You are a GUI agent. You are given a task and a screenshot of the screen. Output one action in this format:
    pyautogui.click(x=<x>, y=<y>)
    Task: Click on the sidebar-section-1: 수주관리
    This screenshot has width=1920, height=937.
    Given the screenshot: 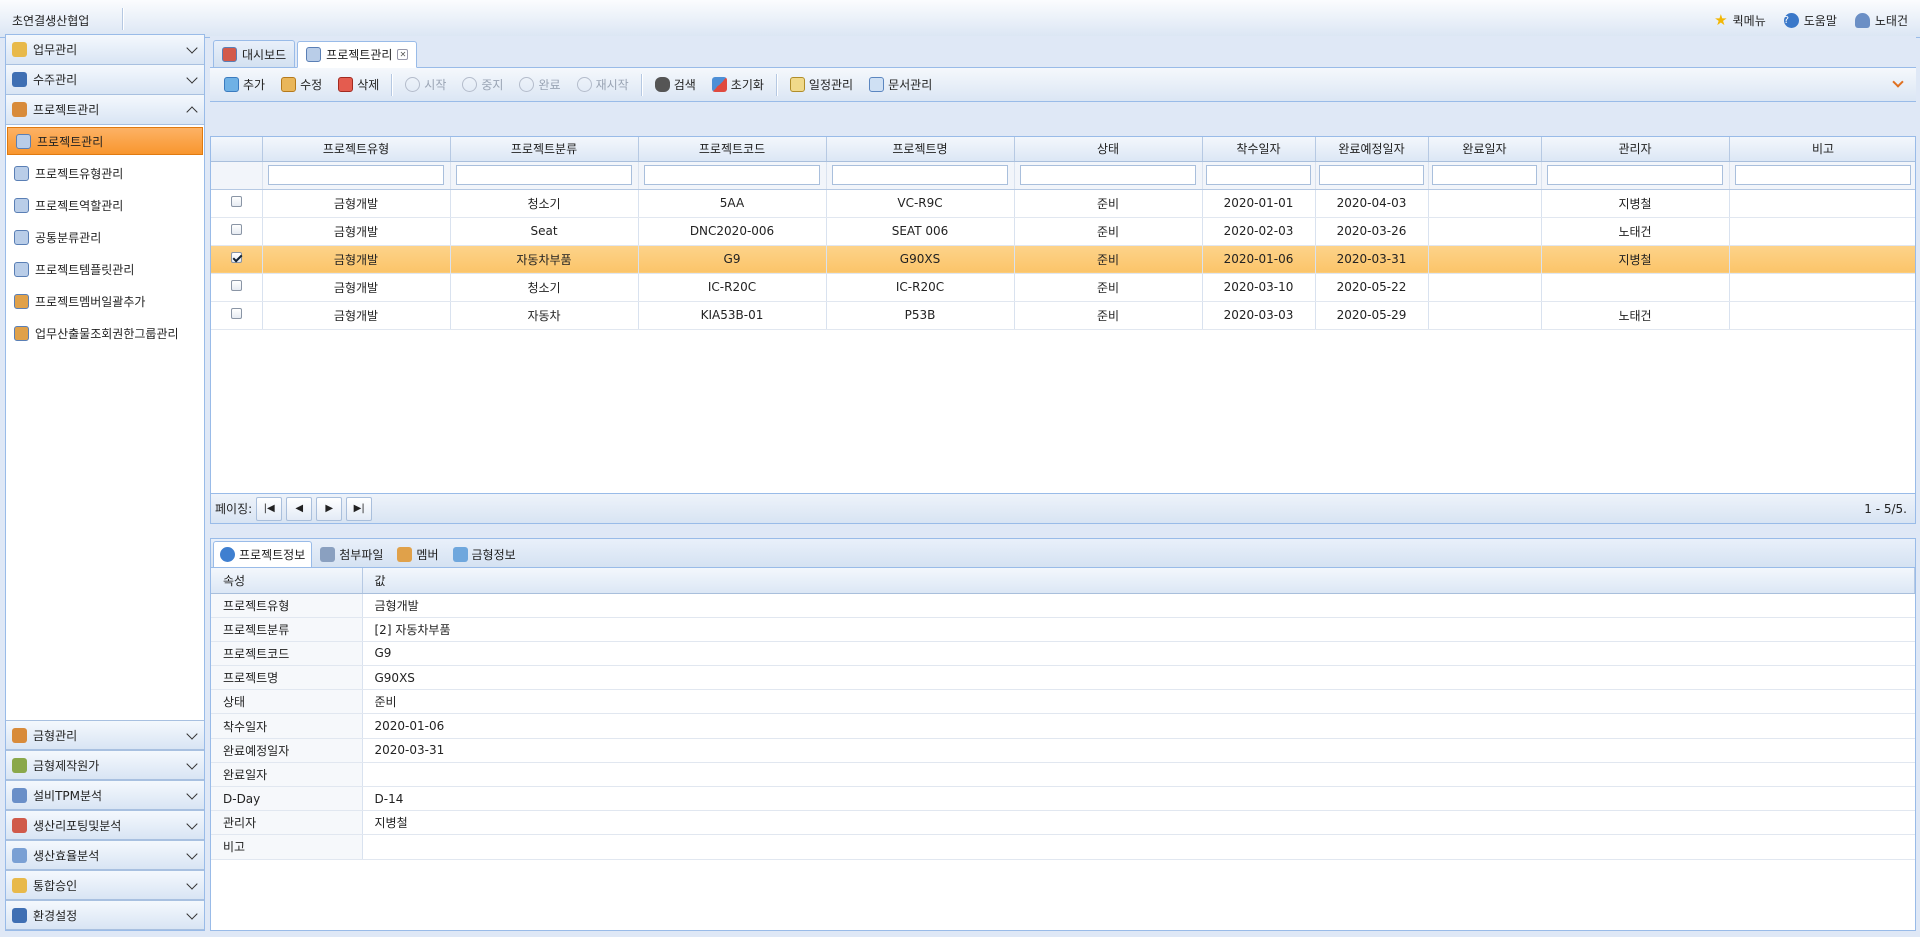 What is the action you would take?
    pyautogui.click(x=105, y=80)
    